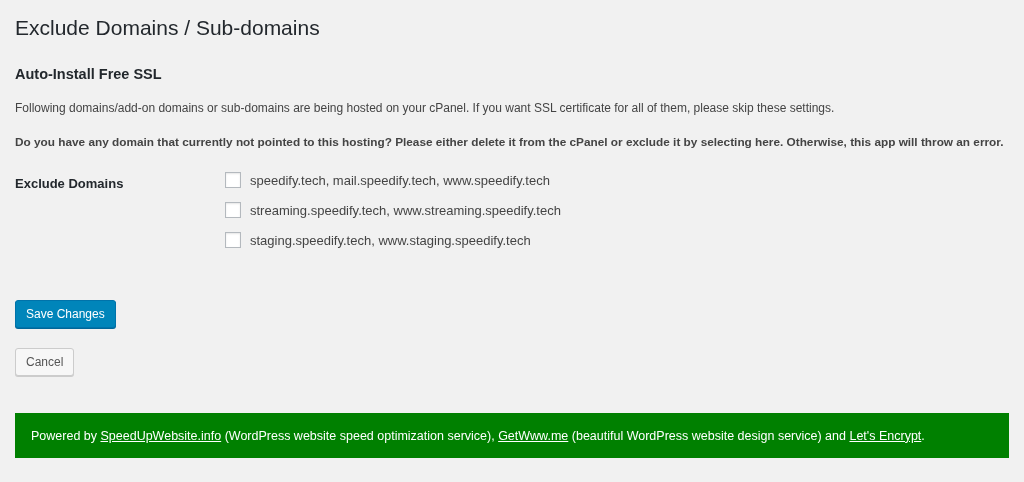 Image resolution: width=1024 pixels, height=482 pixels. I want to click on footer-link: GetWww.me, so click(533, 435).